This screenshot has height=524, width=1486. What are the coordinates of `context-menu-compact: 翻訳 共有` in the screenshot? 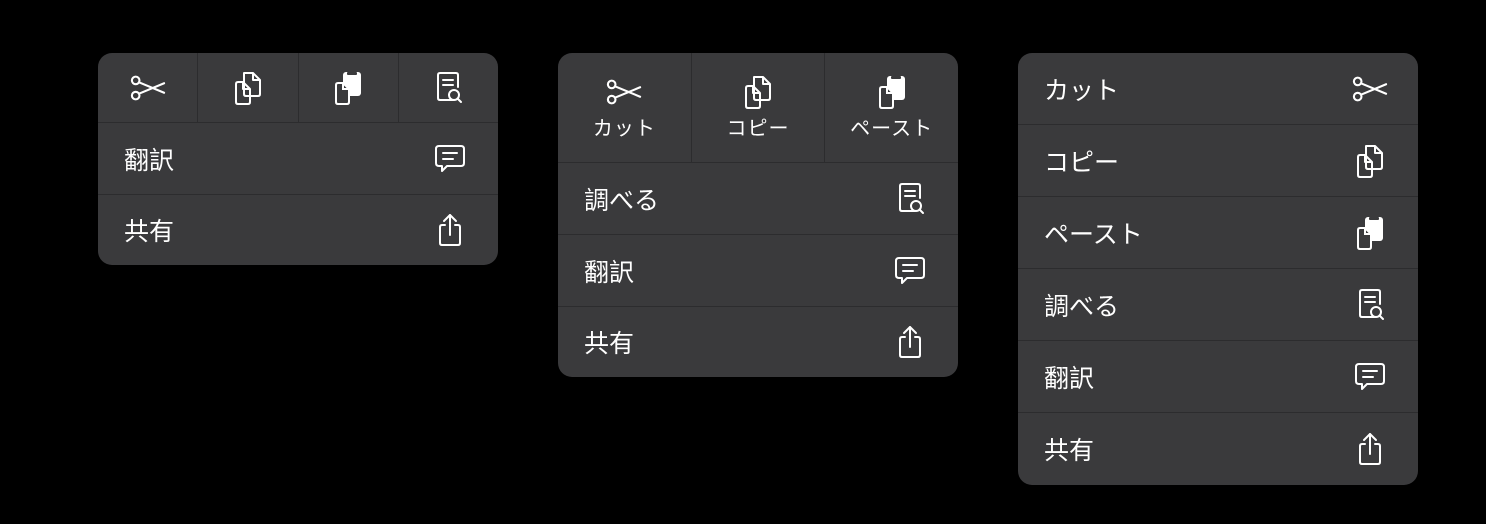 It's located at (298, 159).